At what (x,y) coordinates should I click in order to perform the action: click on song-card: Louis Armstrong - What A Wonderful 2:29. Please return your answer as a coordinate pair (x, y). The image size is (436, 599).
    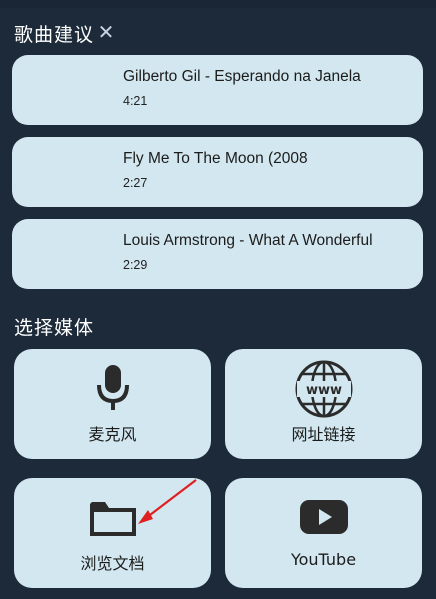
    Looking at the image, I should click on (217, 254).